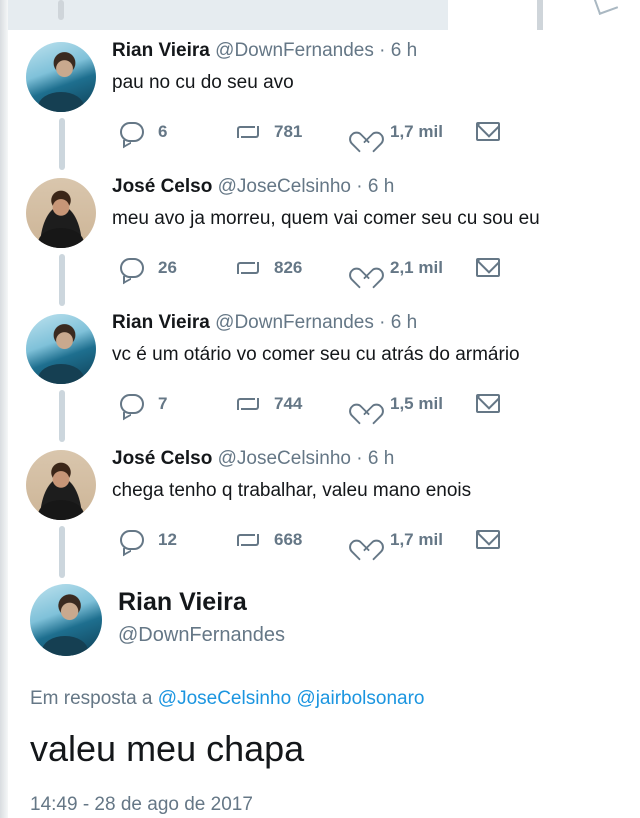 The height and width of the screenshot is (818, 640). I want to click on tweet-actions: 7 744 1,5 mil, so click(322, 406).